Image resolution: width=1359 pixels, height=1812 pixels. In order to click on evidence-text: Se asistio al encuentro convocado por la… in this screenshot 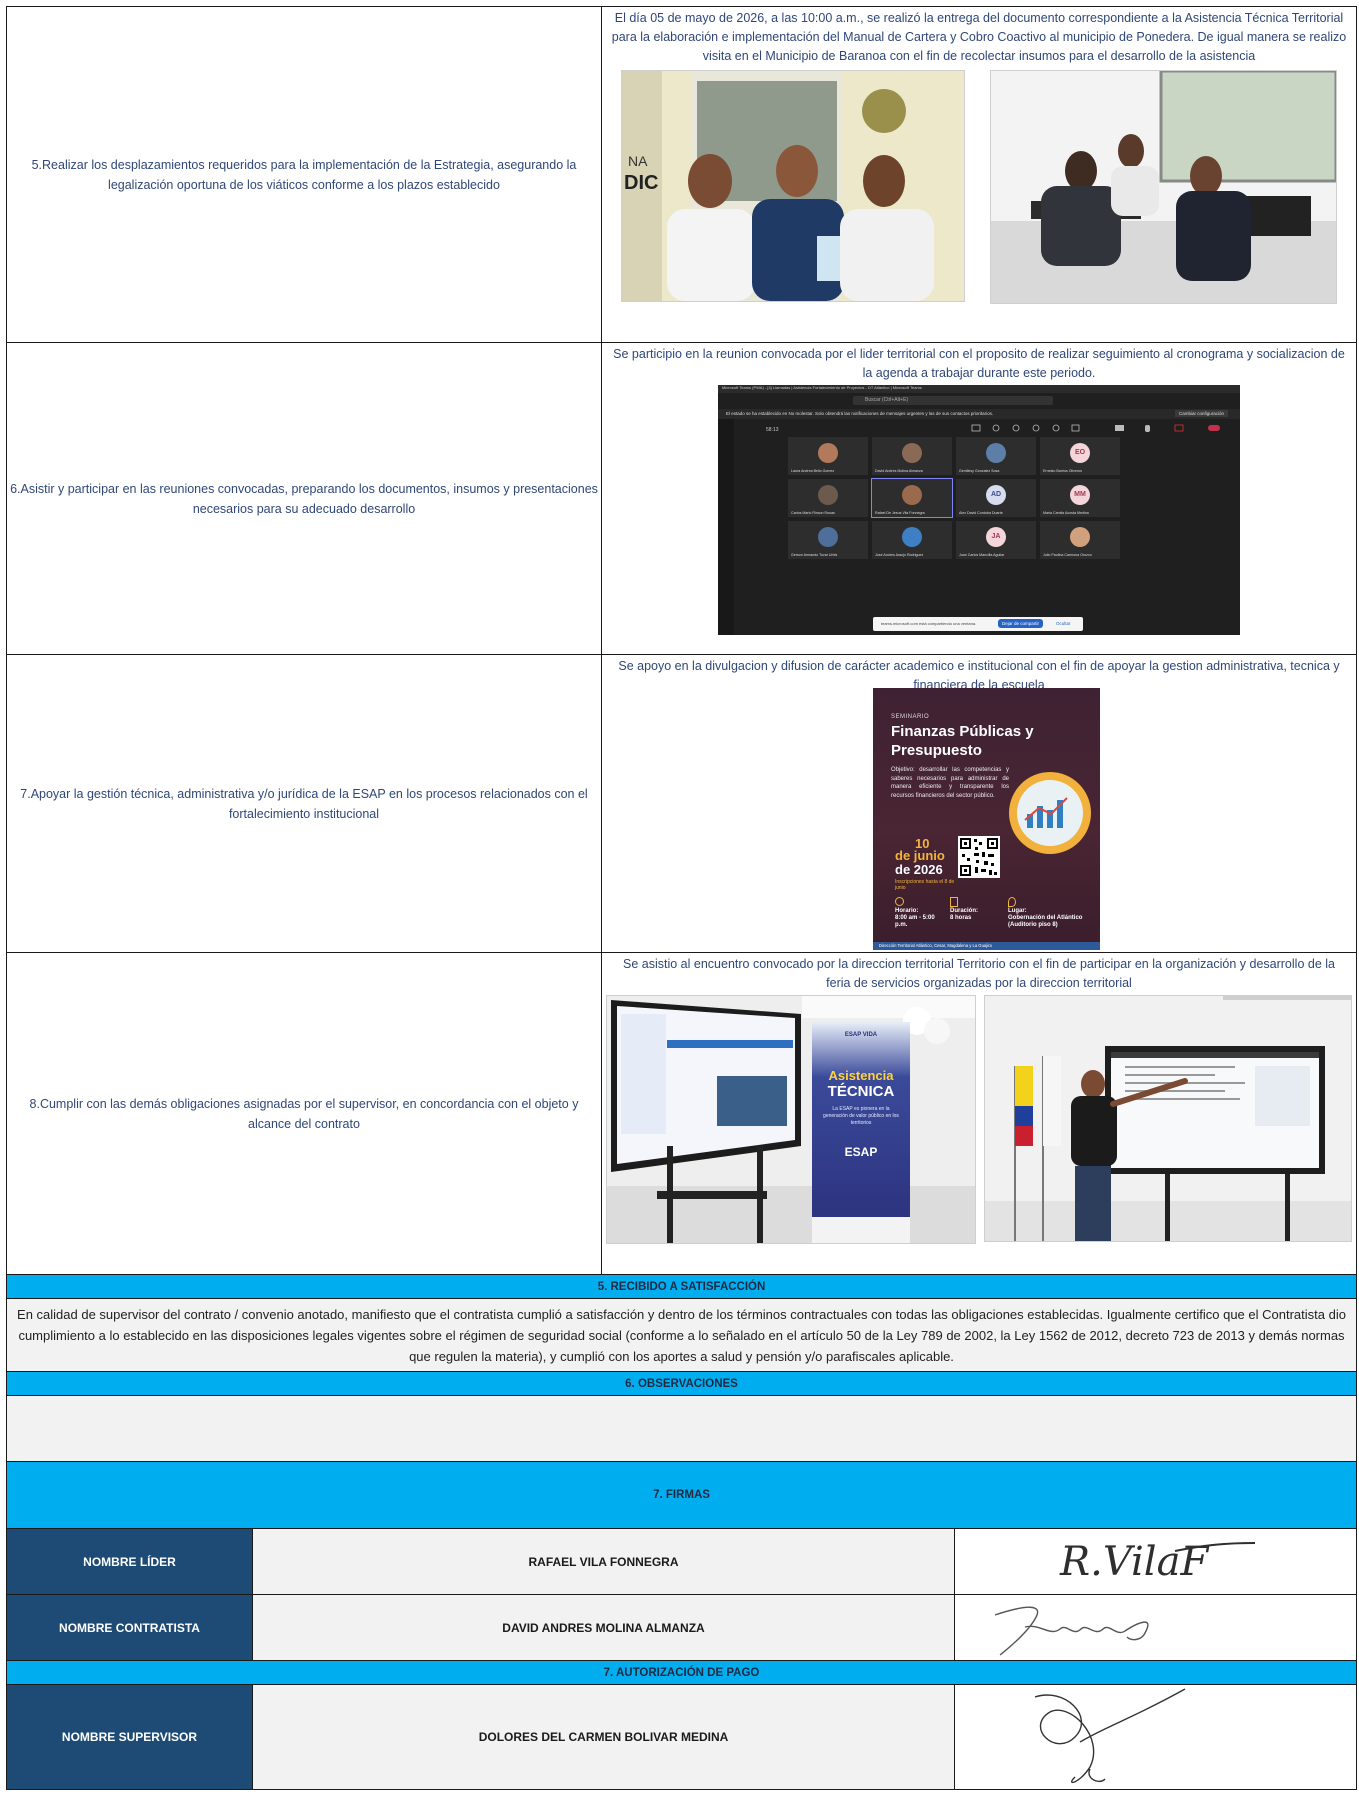, I will do `click(979, 973)`.